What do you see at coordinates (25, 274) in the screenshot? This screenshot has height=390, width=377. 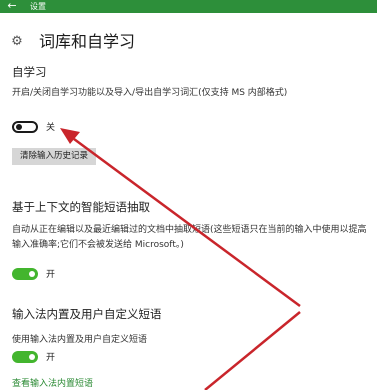 I see `phrase-extraction-toggle` at bounding box center [25, 274].